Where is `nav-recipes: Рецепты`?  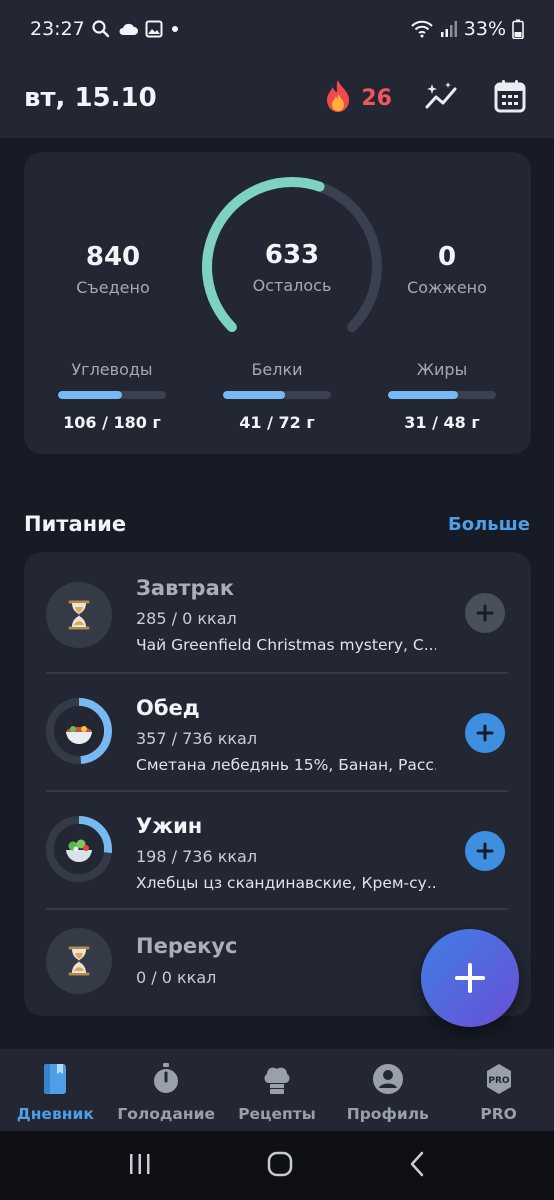
nav-recipes: Рецепты is located at coordinates (277, 1090).